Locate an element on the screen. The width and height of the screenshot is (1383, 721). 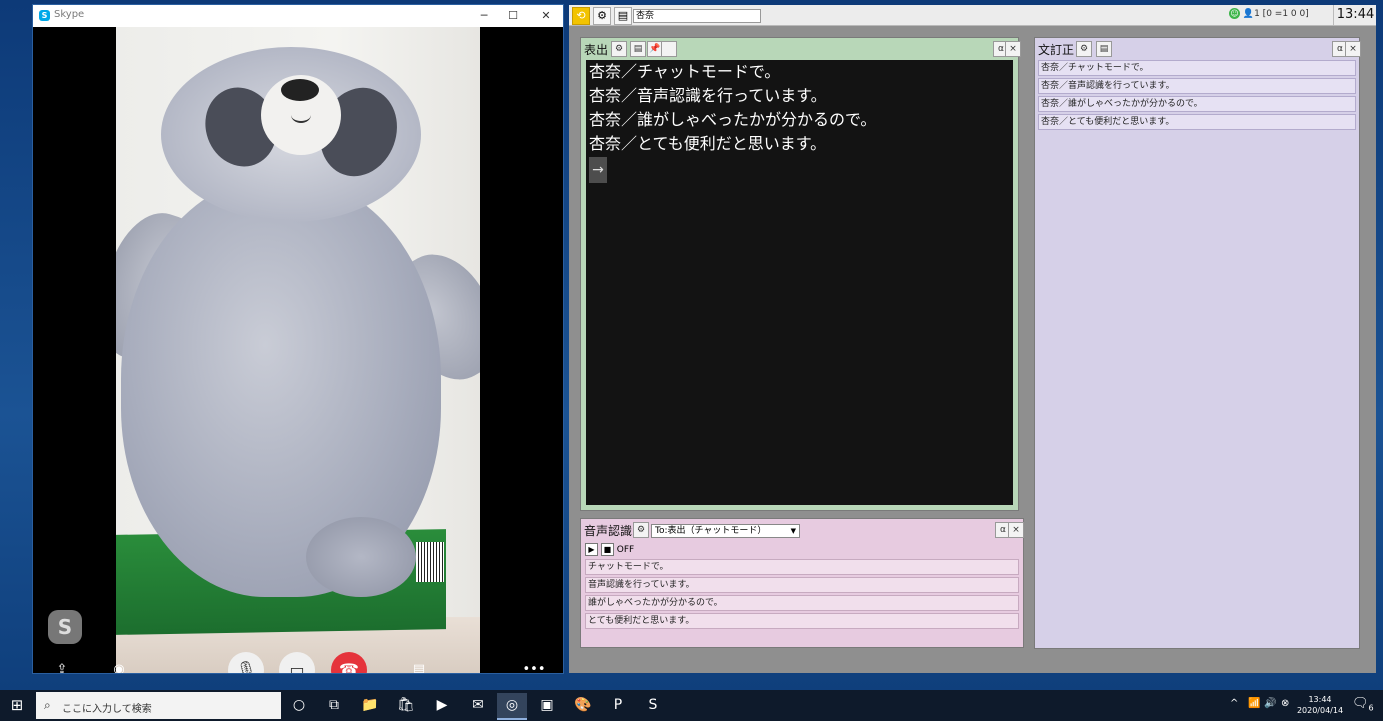
recognition-target-select: To:表出（チャットモード） ▼ is located at coordinates (725, 531).